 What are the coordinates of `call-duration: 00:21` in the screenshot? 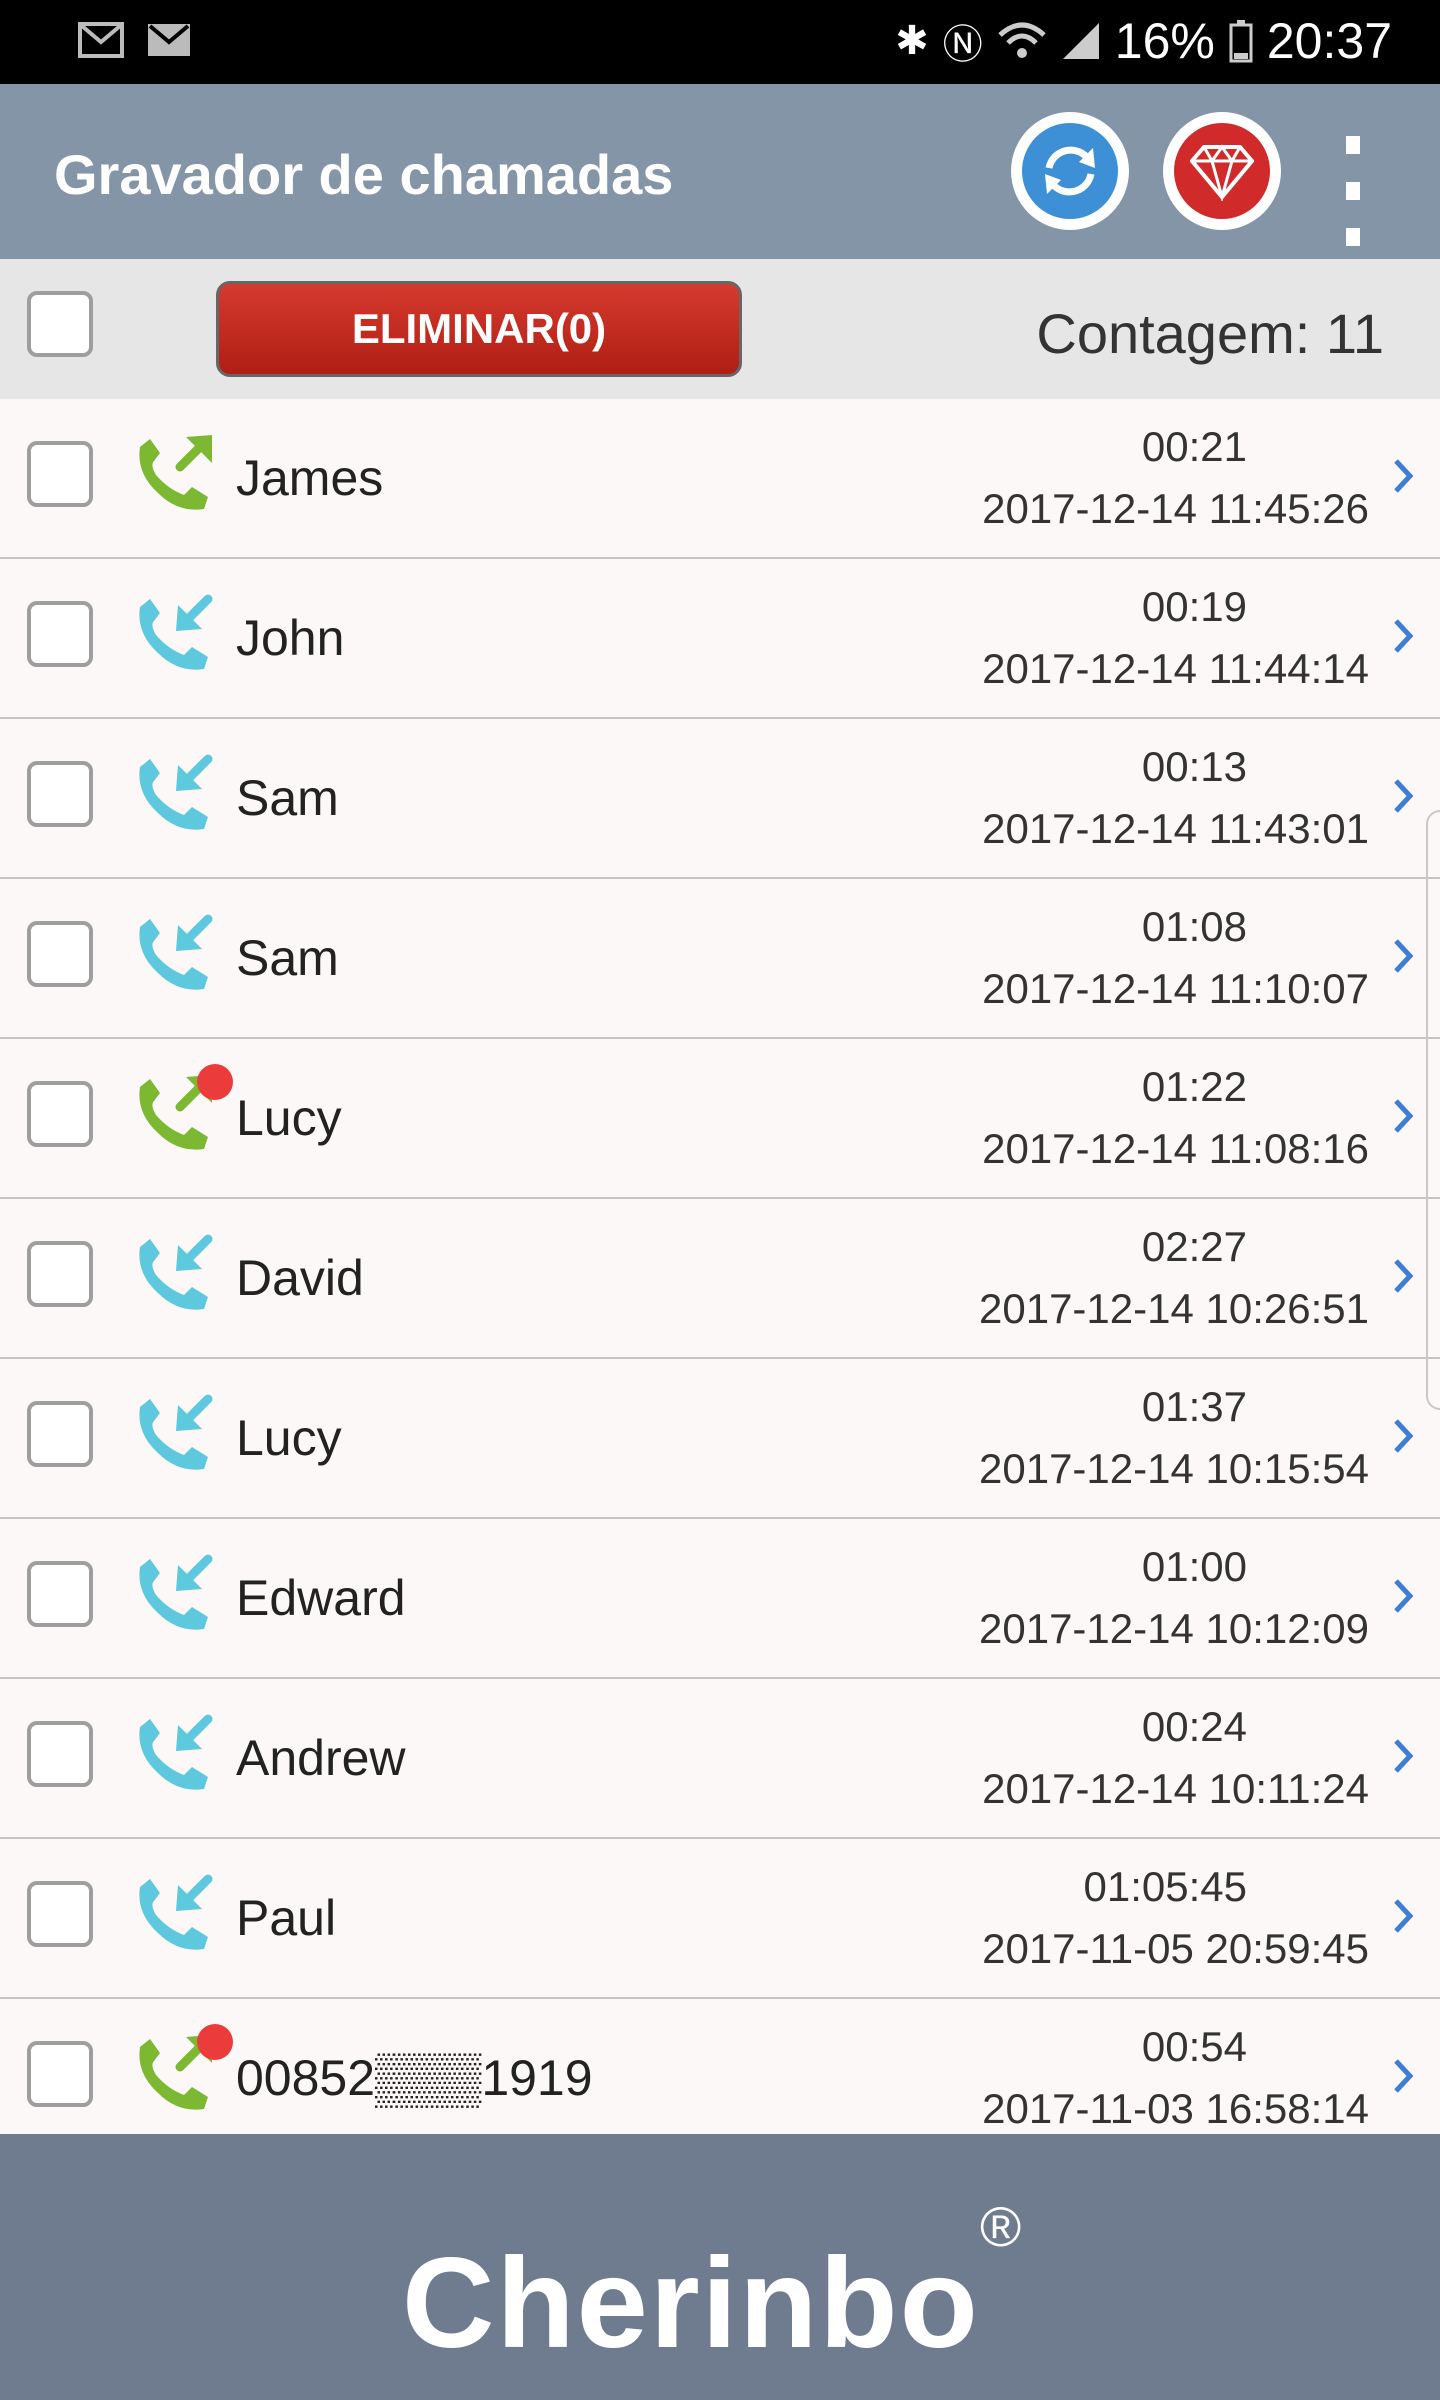 It's located at (1194, 446).